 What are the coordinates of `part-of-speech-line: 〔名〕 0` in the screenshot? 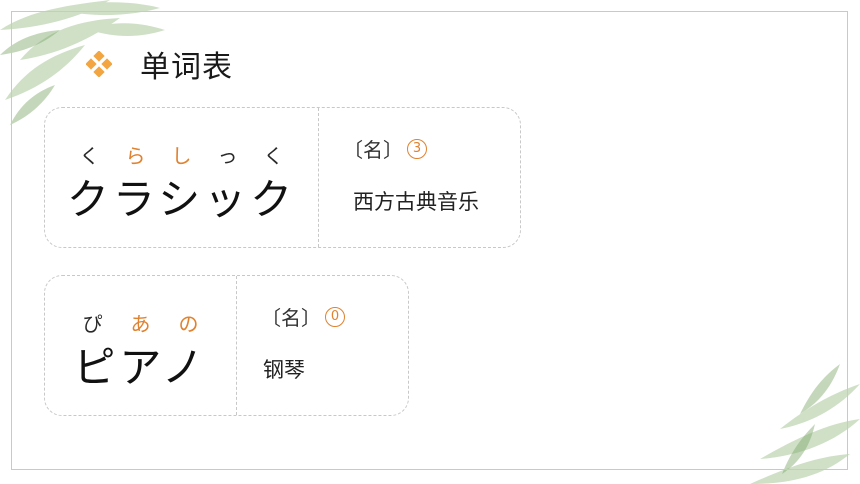 It's located at (303, 316).